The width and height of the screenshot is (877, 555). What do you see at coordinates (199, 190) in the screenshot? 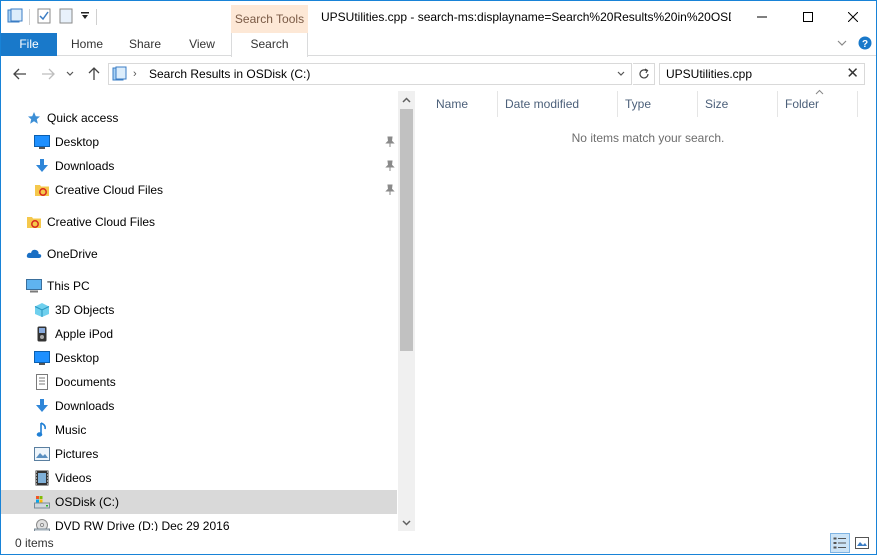
I see `nav-item-creative-cloud-pinned: Creative Cloud Files` at bounding box center [199, 190].